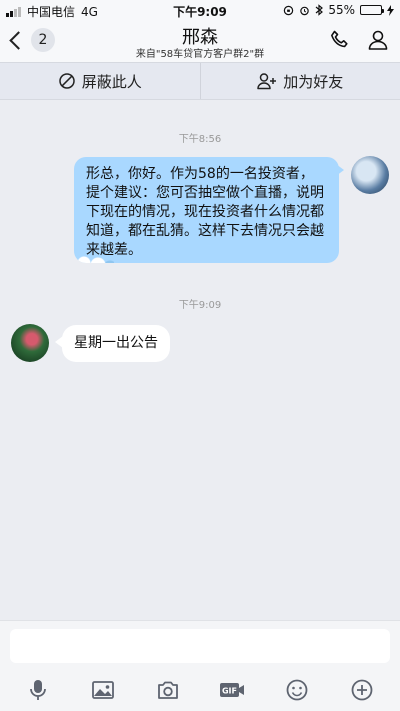  What do you see at coordinates (200, 10) in the screenshot?
I see `status-bar: 中国电信 4G 下午9:09 55%` at bounding box center [200, 10].